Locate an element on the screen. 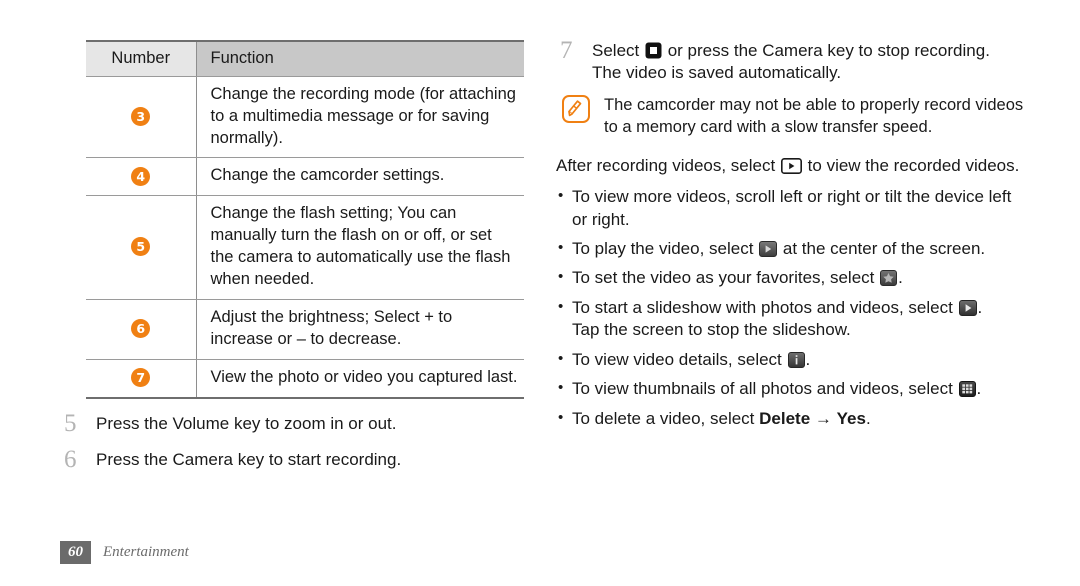  table-cell-number: 6 is located at coordinates (141, 329).